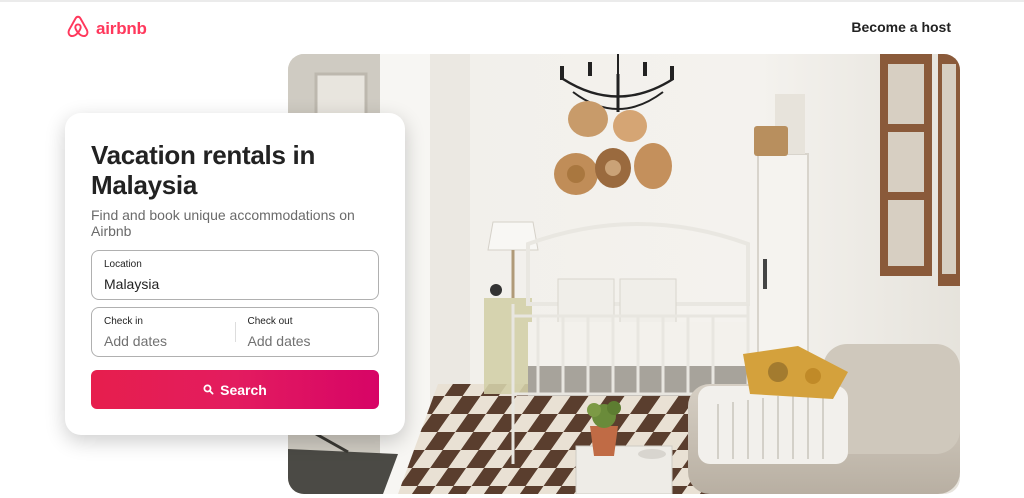 The width and height of the screenshot is (1024, 498). Describe the element at coordinates (270, 321) in the screenshot. I see `check-out-label: Check out` at that location.